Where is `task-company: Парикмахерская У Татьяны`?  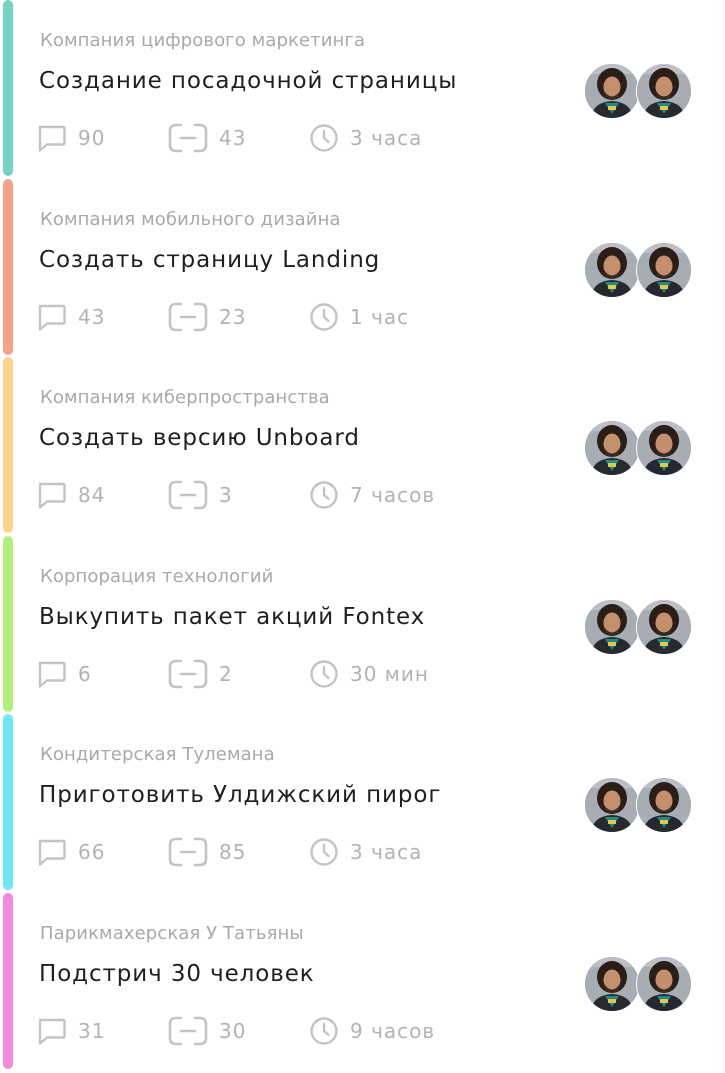
task-company: Парикмахерская У Татьяны is located at coordinates (172, 933).